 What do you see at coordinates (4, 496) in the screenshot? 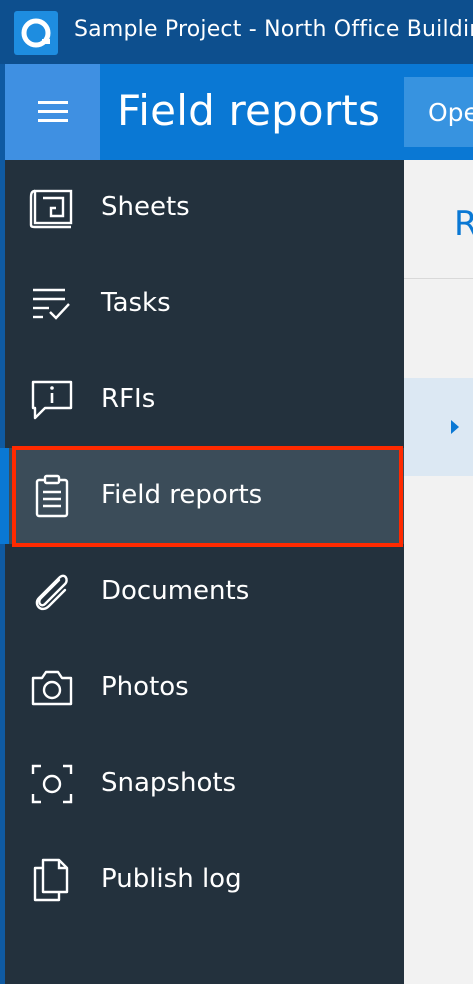
I see `selected-indicator` at bounding box center [4, 496].